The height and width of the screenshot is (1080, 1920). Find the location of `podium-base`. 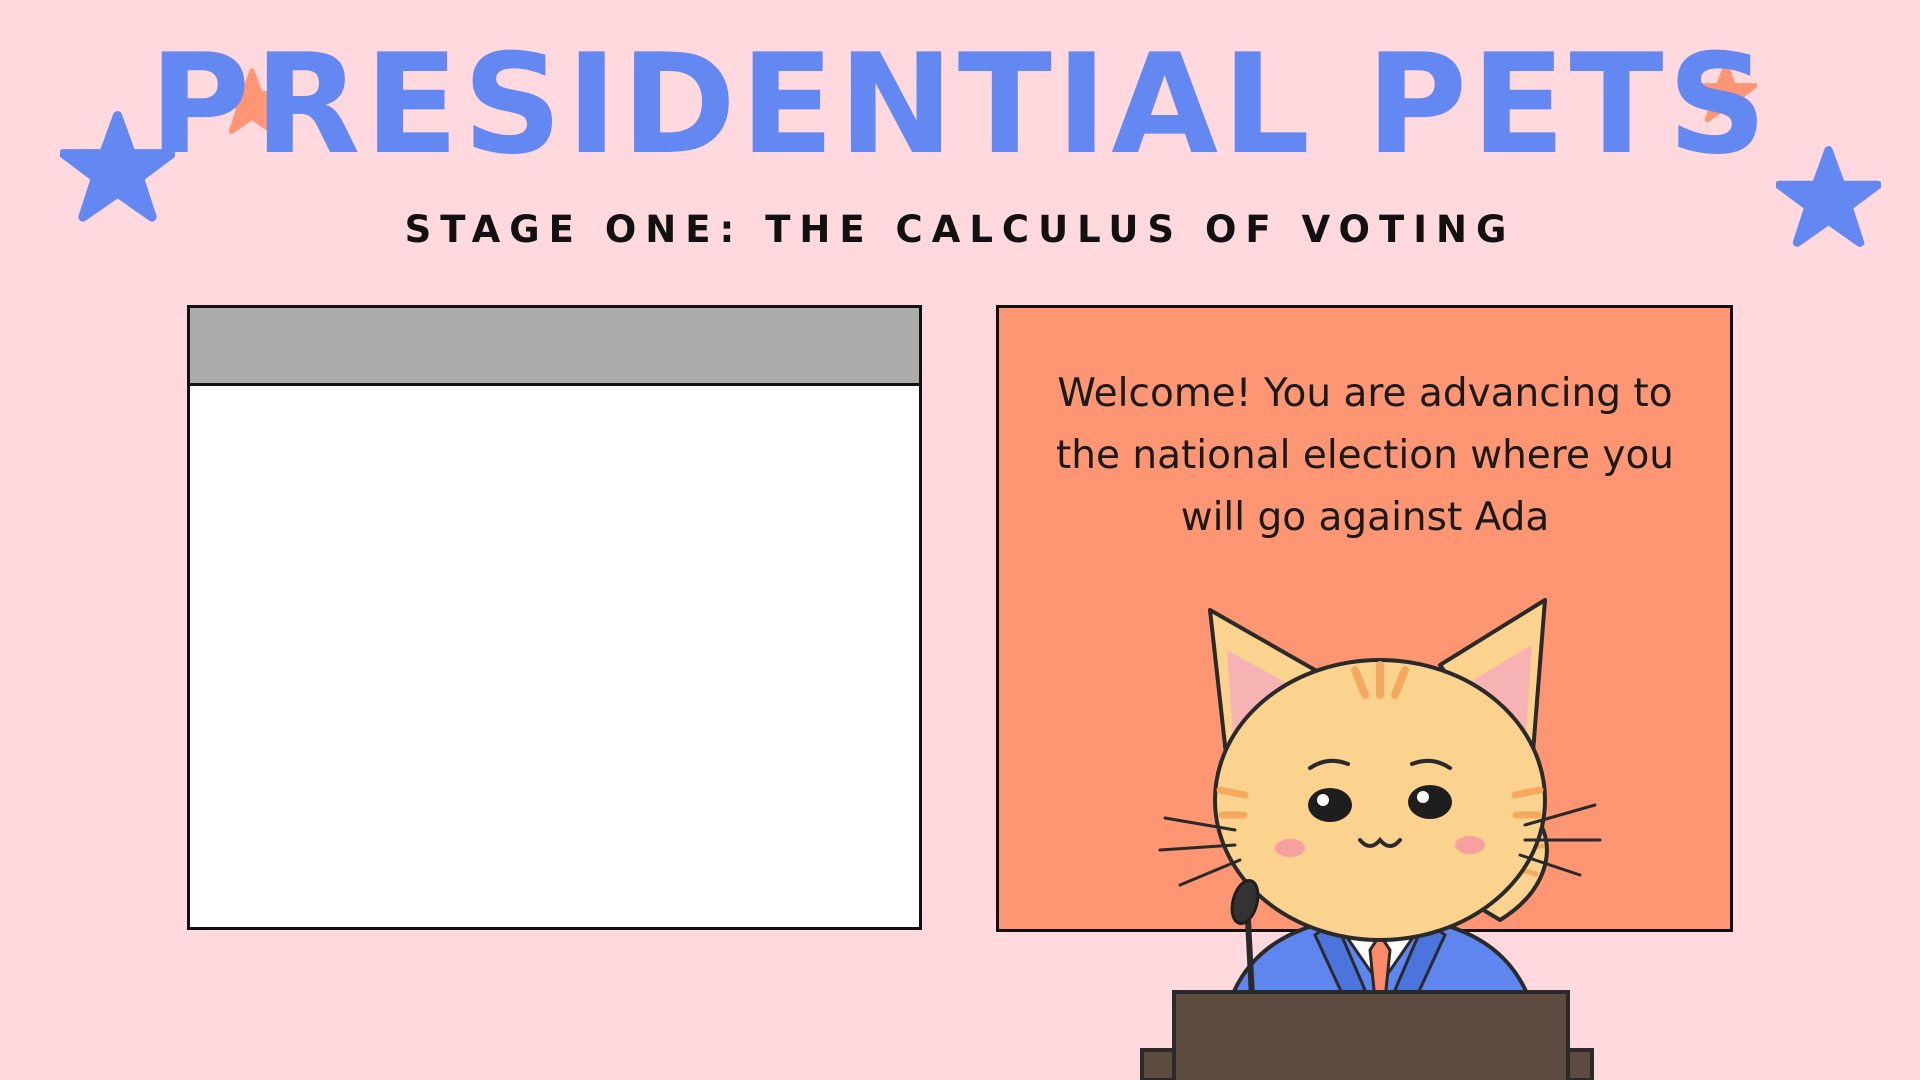

podium-base is located at coordinates (1371, 1035).